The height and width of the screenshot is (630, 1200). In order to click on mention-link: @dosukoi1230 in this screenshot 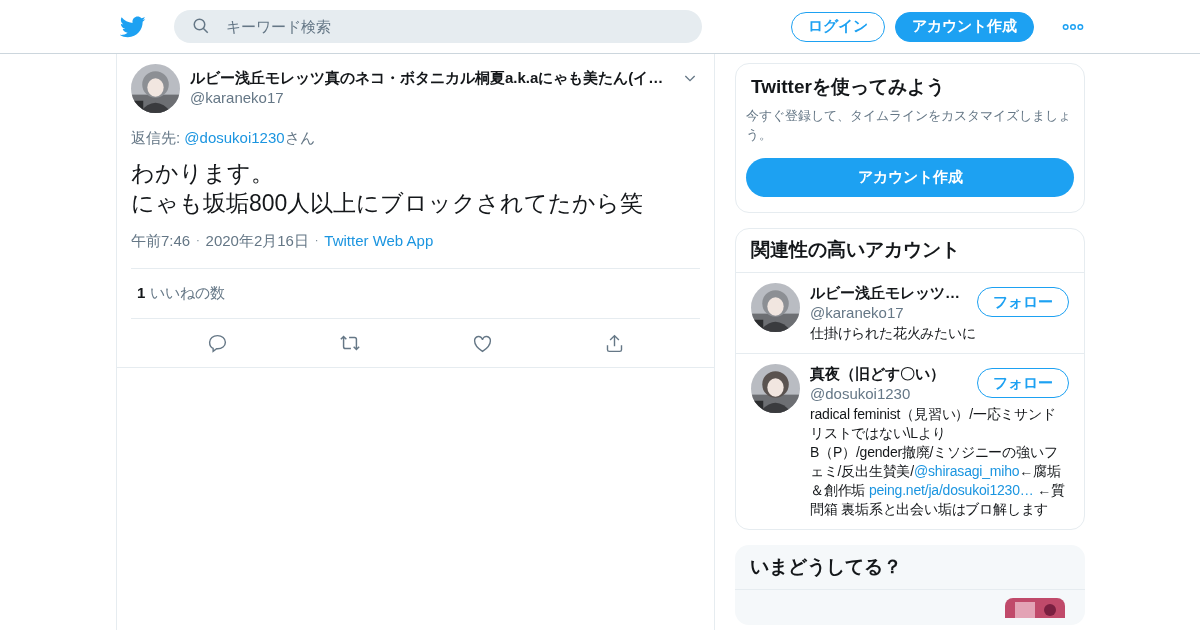, I will do `click(234, 138)`.